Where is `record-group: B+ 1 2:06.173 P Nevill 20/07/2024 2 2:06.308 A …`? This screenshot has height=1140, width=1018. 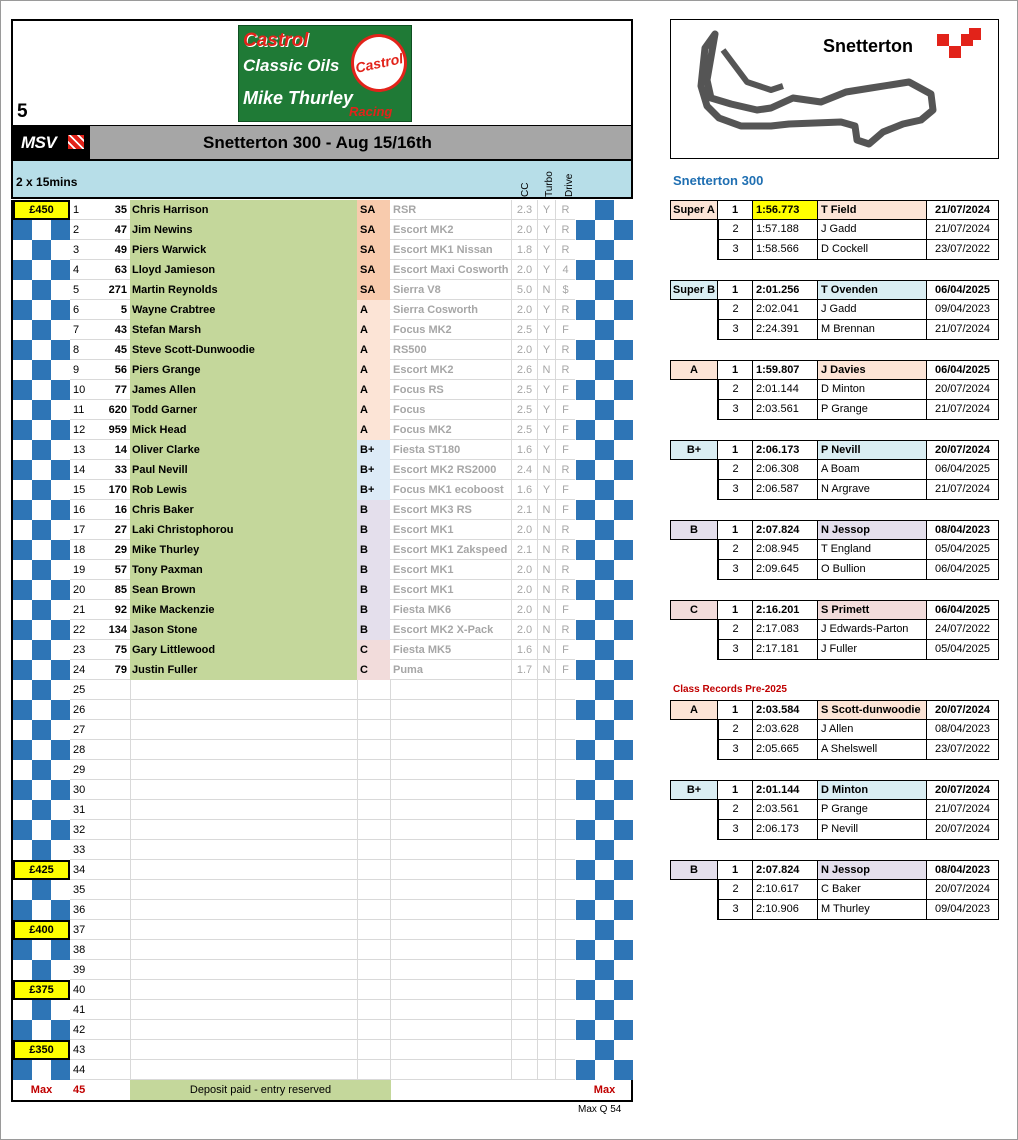
record-group: B+ 1 2:06.173 P Nevill 20/07/2024 2 2:06.308 A … is located at coordinates (834, 470).